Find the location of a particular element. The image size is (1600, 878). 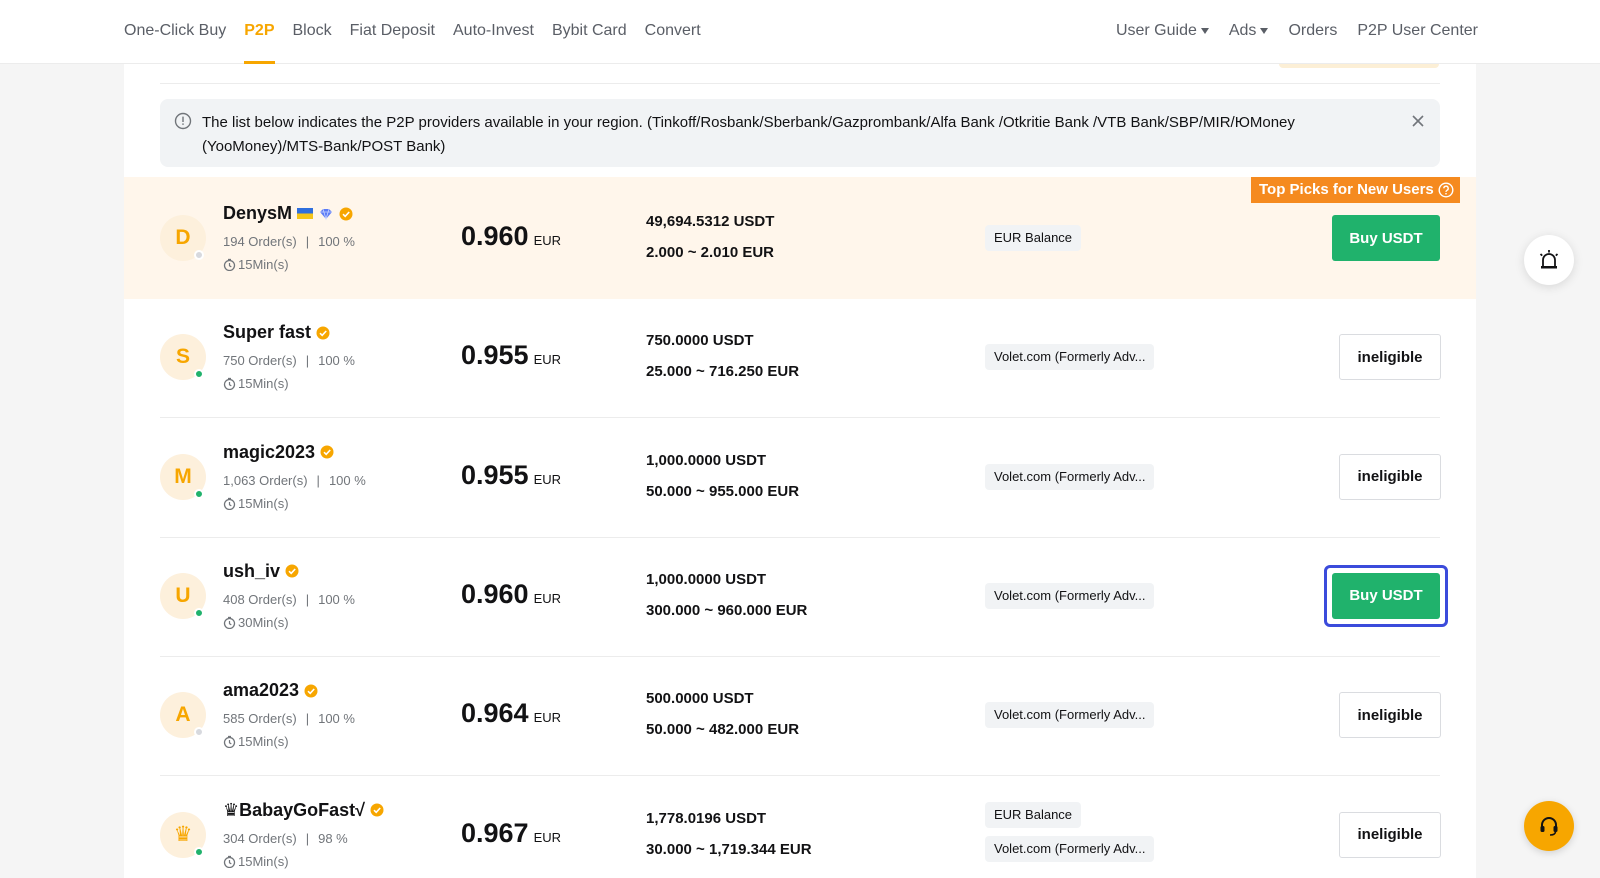

top-picks-label: Top Picks for New Users is located at coordinates (1346, 189).